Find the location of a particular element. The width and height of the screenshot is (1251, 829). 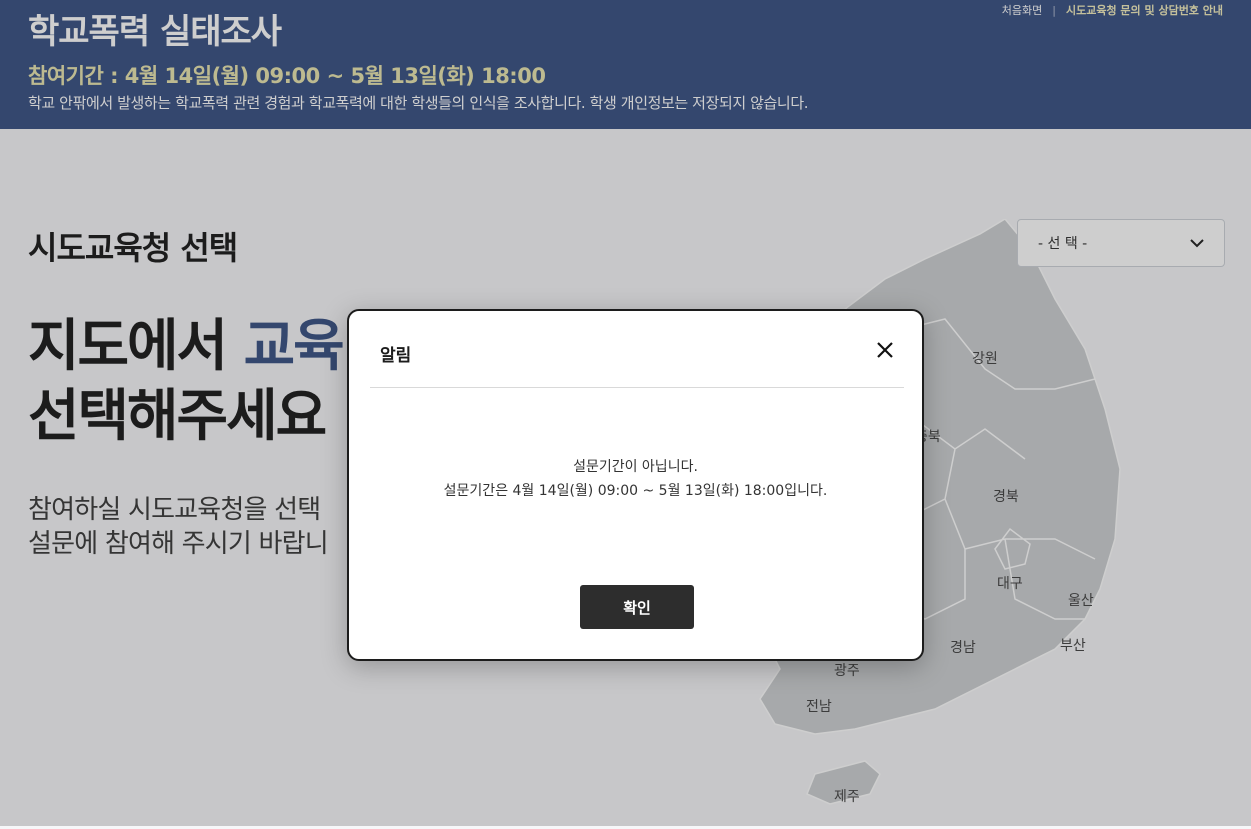

dialog-message-line1: 설문기간이 아닙니다. is located at coordinates (635, 467).